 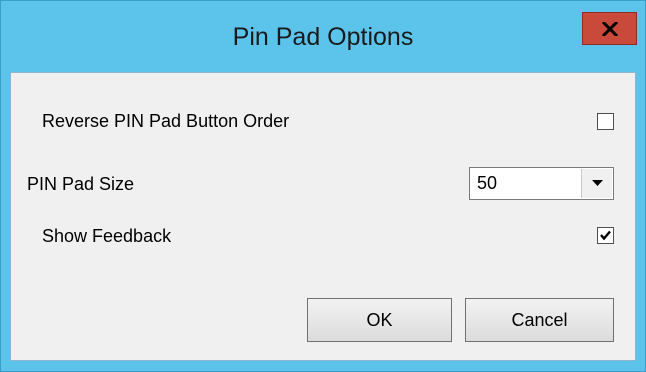 What do you see at coordinates (166, 121) in the screenshot?
I see `reverse-order-label: Reverse PIN Pad Button Order` at bounding box center [166, 121].